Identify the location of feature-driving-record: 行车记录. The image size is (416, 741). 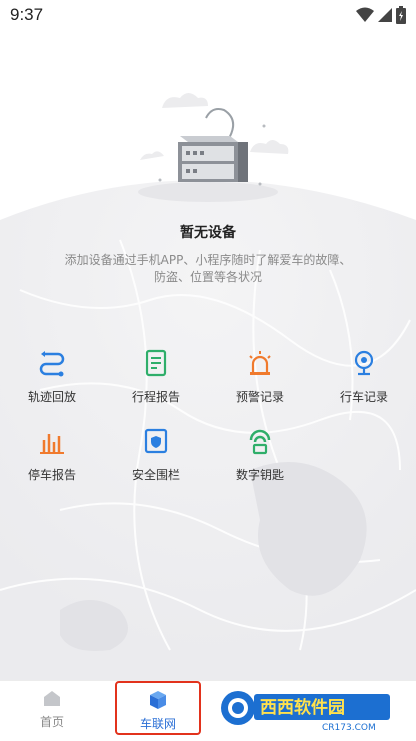
(364, 381).